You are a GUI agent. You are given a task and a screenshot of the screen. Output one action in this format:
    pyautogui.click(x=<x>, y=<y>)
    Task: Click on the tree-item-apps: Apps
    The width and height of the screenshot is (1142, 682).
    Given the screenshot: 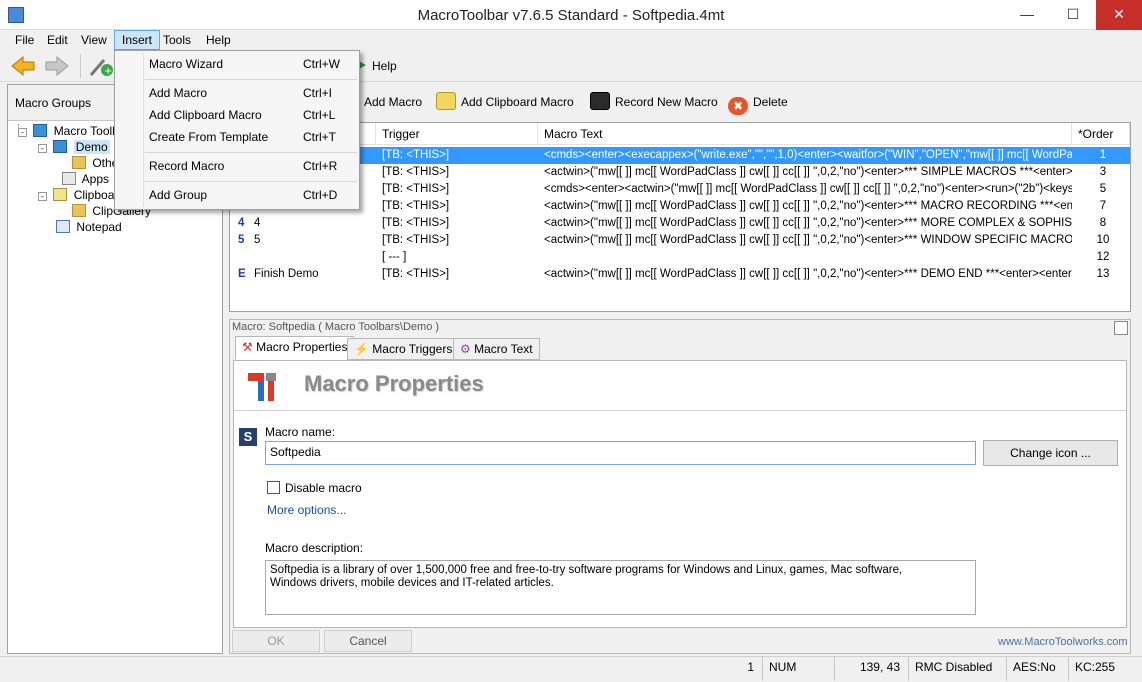 What is the action you would take?
    pyautogui.click(x=85, y=179)
    